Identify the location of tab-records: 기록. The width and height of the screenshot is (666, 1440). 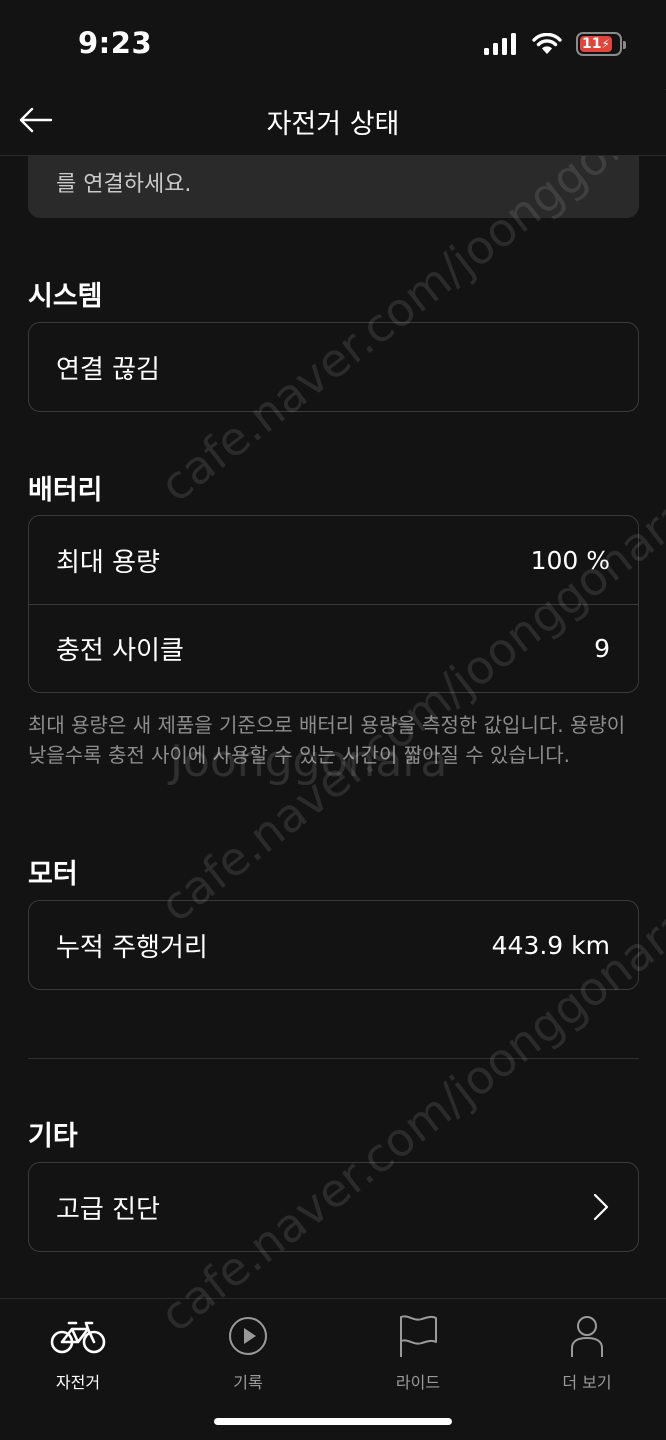
(248, 1353).